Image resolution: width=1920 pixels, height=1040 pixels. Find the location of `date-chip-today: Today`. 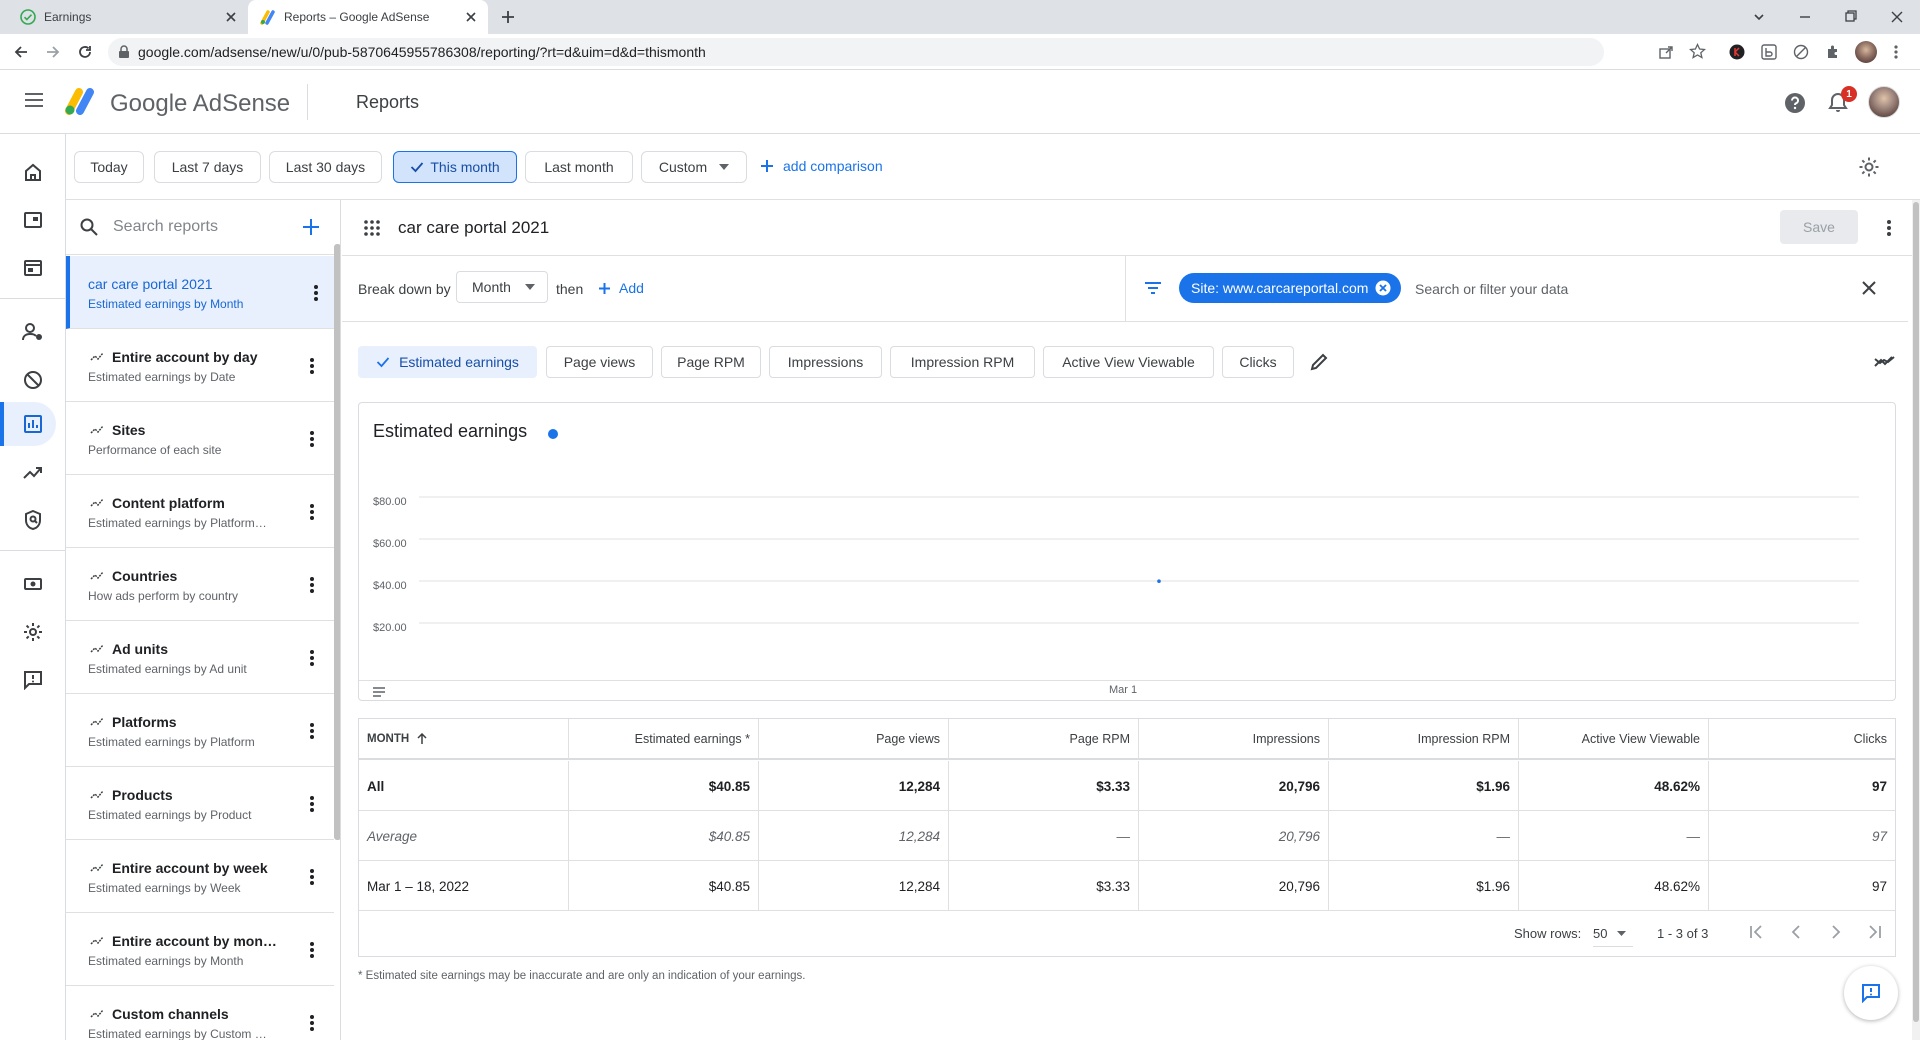

date-chip-today: Today is located at coordinates (109, 167).